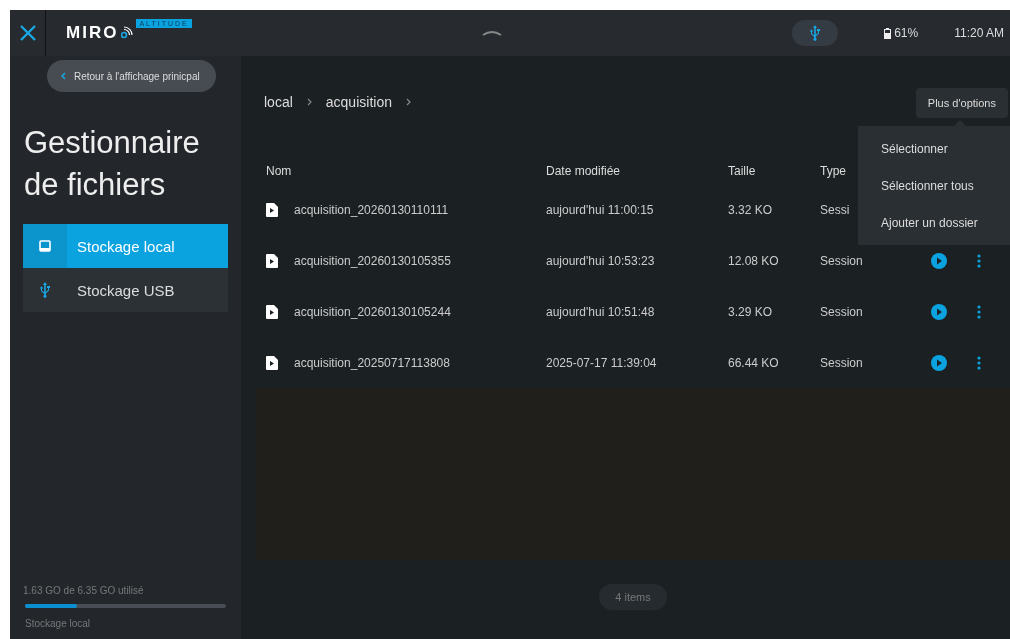  Describe the element at coordinates (906, 33) in the screenshot. I see `battery-level: 61%` at that location.